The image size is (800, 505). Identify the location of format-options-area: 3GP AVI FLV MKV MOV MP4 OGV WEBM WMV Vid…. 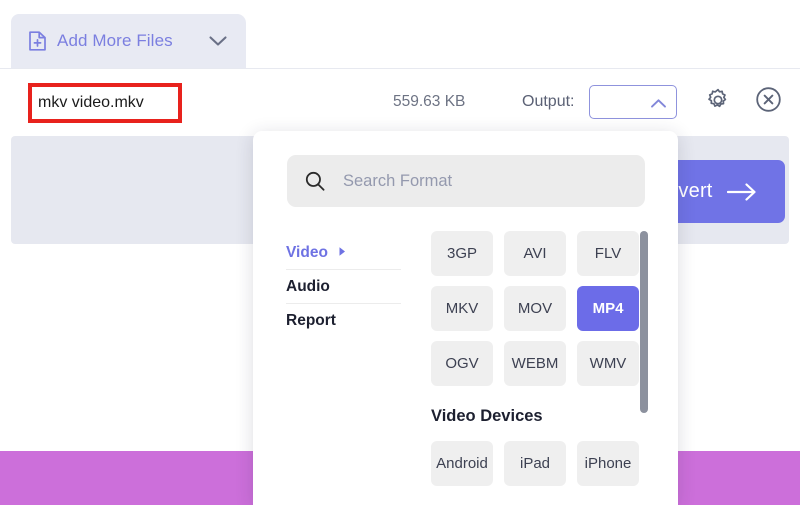
(538, 358).